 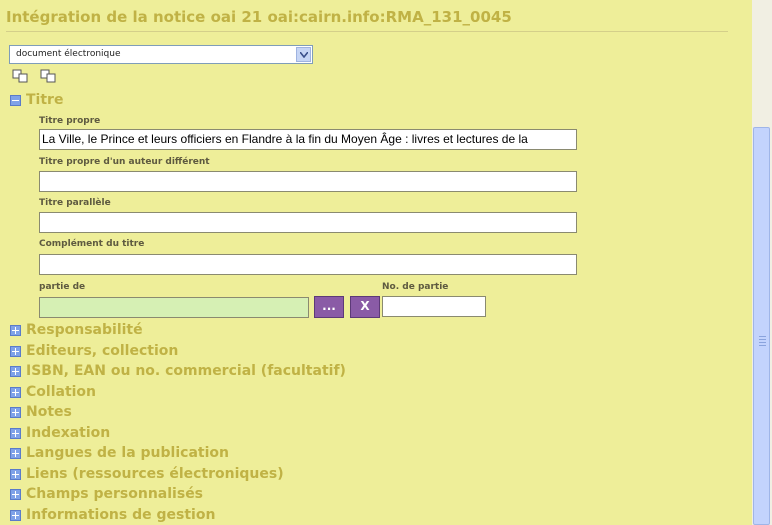 What do you see at coordinates (303, 54) in the screenshot?
I see `chevron-down-icon` at bounding box center [303, 54].